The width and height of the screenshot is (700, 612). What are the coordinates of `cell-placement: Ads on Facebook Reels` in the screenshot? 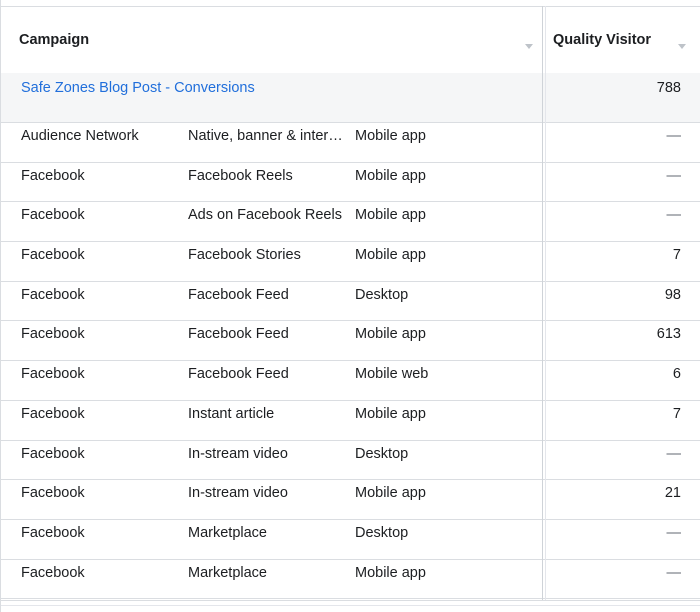 It's located at (265, 215).